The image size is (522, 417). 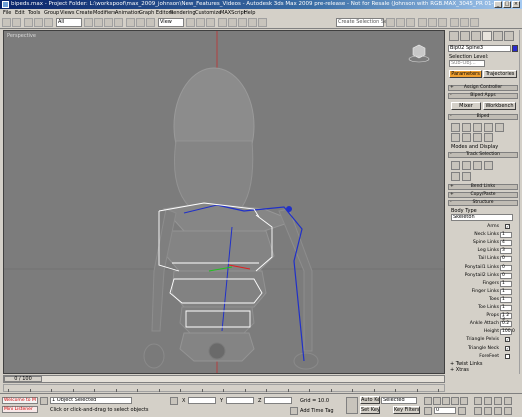 What do you see at coordinates (232, 22) in the screenshot?
I see `angle-snap-icon` at bounding box center [232, 22].